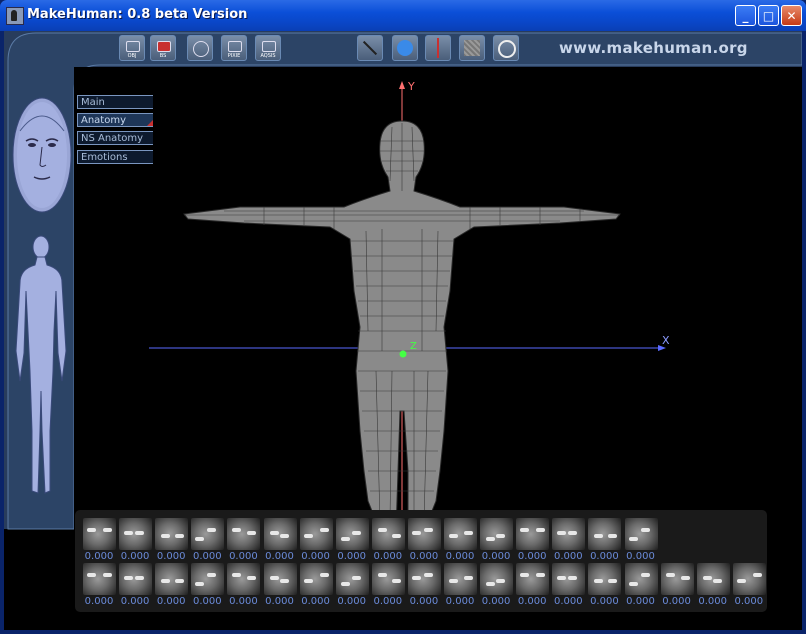 This screenshot has height=634, width=806. I want to click on title-bar: MakeHuman: 0.8 beta Version _ □ ✕, so click(403, 15).